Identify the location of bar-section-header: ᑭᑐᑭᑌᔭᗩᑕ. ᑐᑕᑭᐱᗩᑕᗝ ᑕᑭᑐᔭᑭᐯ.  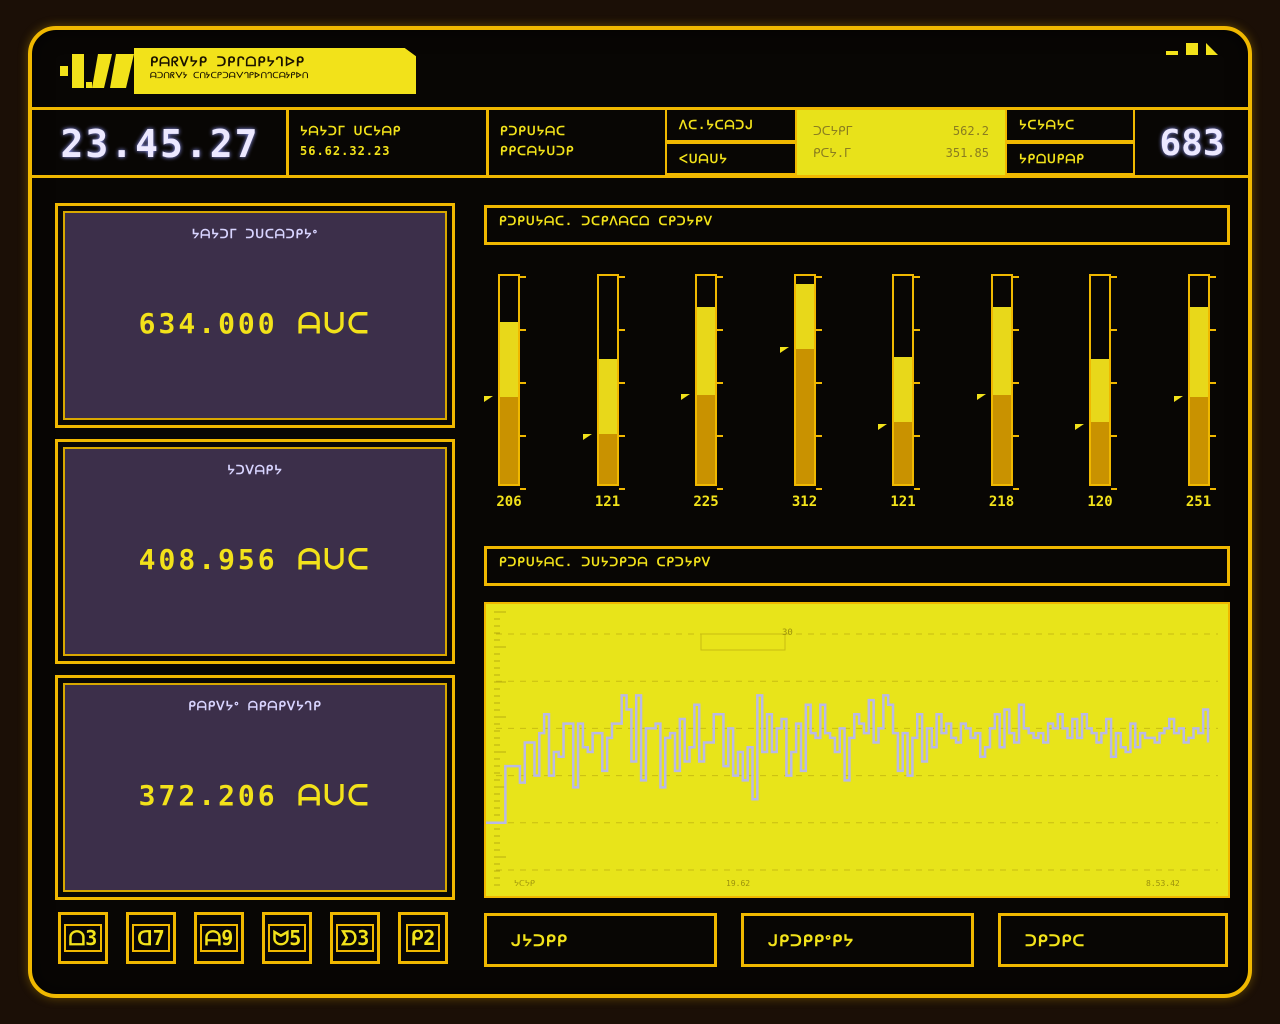
(857, 225).